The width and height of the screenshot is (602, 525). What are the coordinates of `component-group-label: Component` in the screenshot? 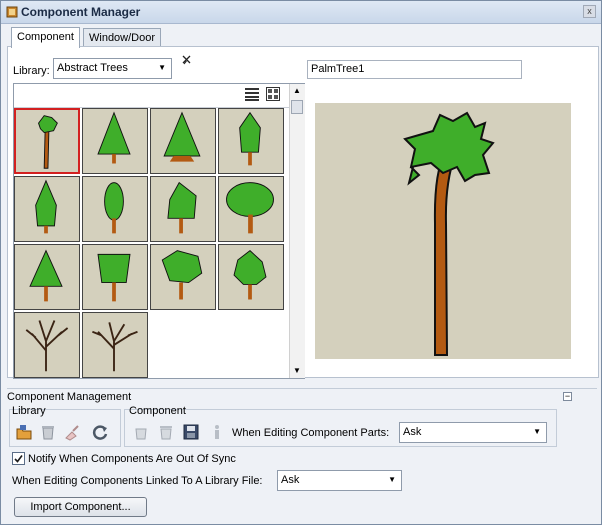 It's located at (157, 411).